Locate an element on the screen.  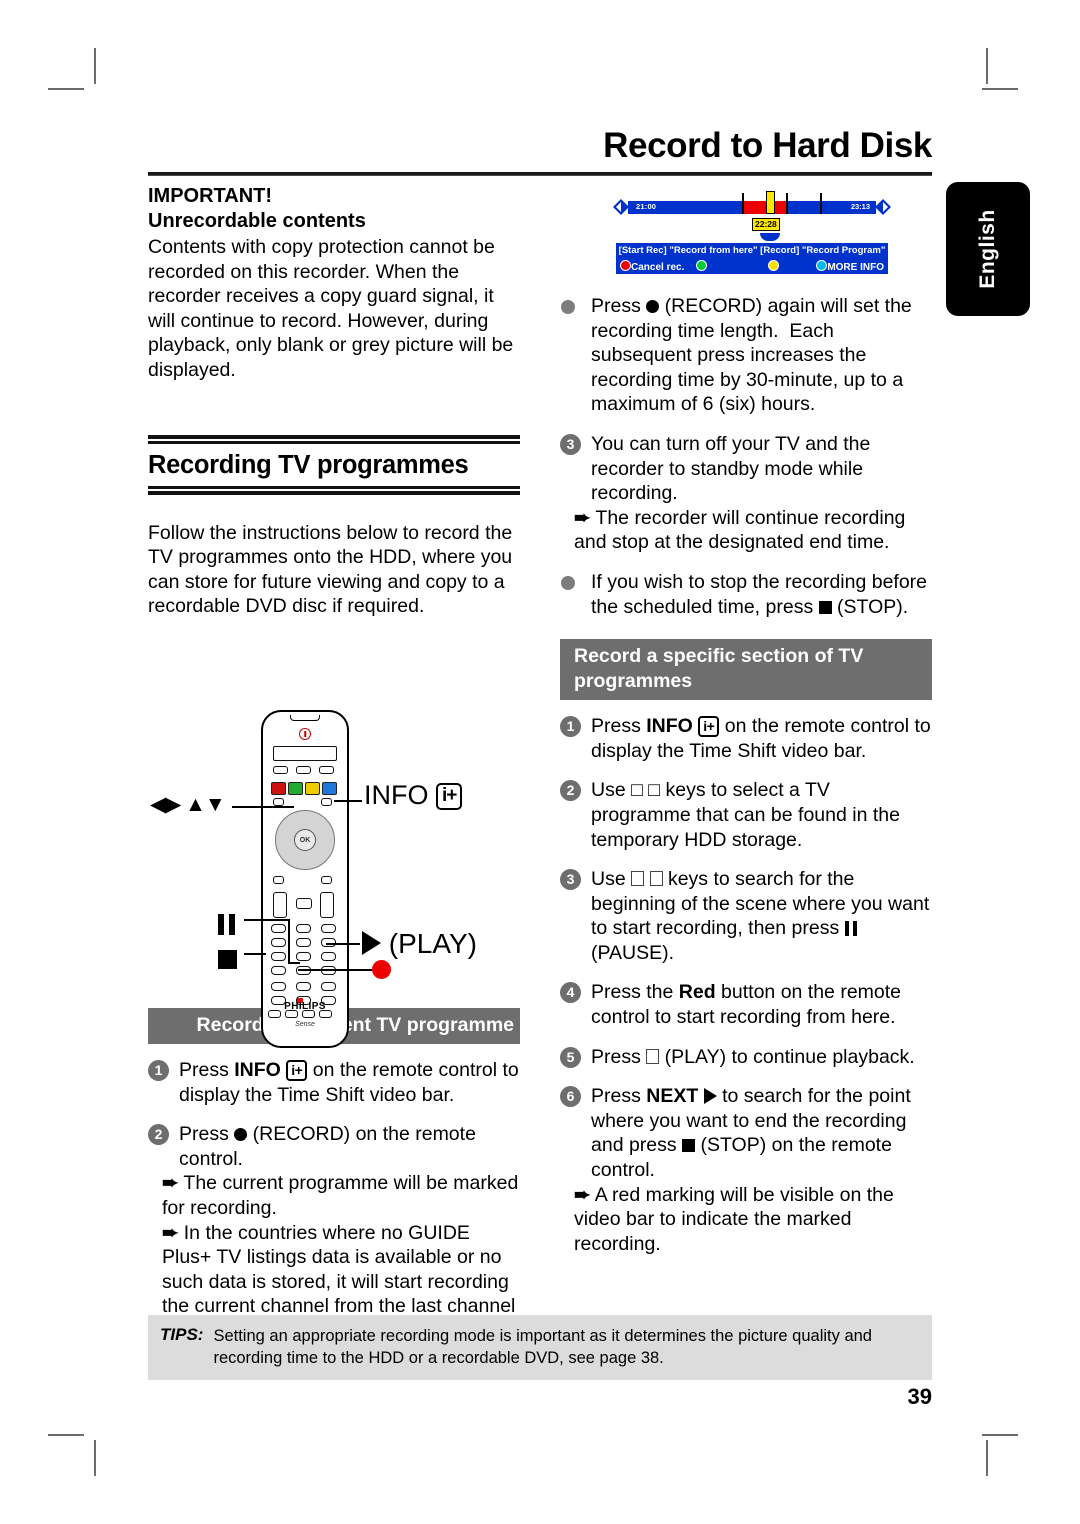
step-r4-number: 4 is located at coordinates (570, 993).